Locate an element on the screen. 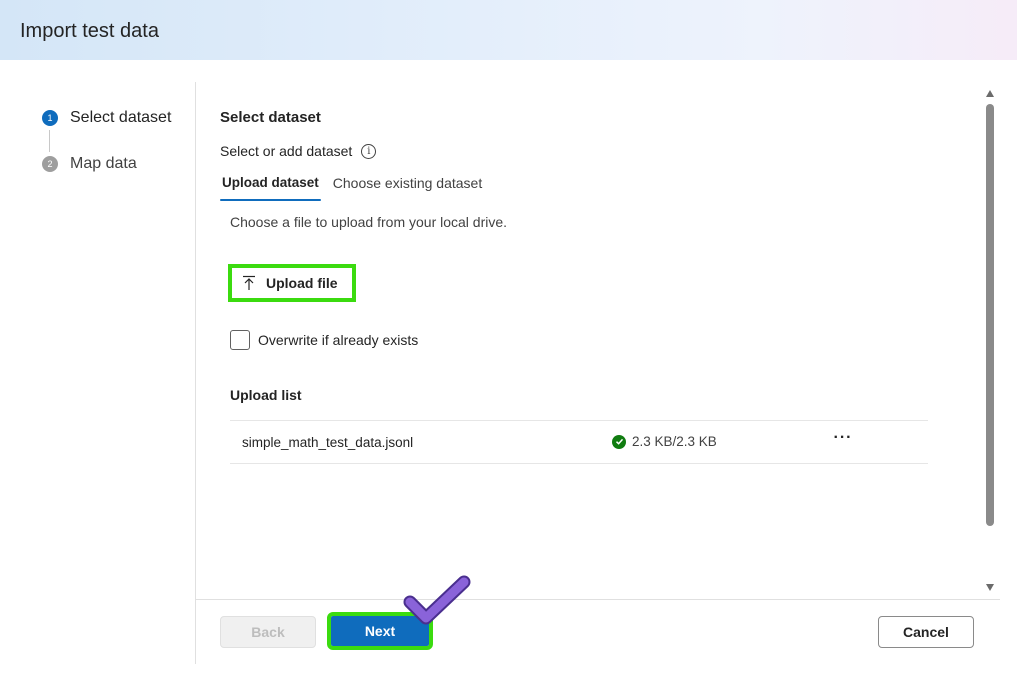  footer-divider is located at coordinates (598, 599).